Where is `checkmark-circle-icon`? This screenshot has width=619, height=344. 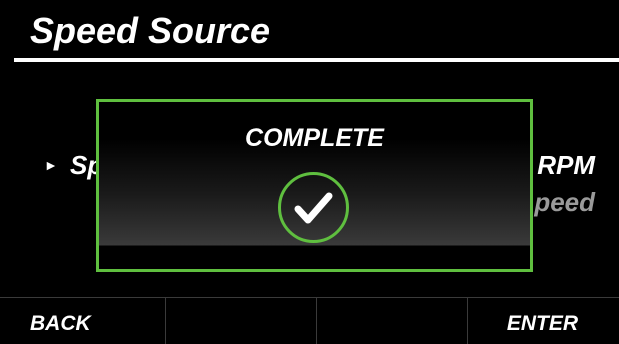
checkmark-circle-icon is located at coordinates (313, 207).